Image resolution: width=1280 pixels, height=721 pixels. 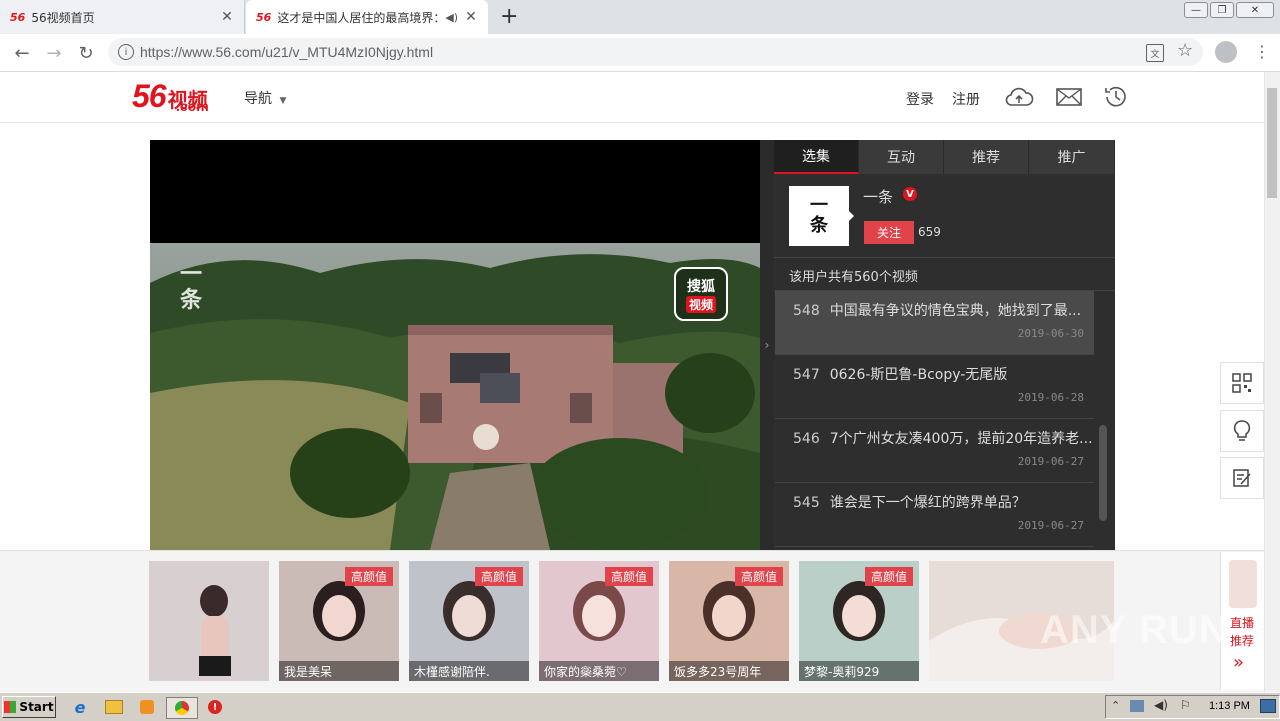 I want to click on tab-recommend: 推荐, so click(x=986, y=157).